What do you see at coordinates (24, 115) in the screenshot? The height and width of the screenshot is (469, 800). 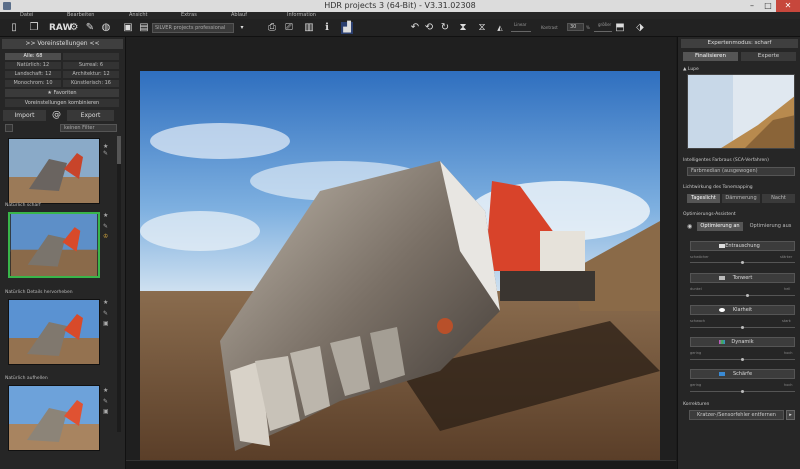 I see `import-button: Import` at bounding box center [24, 115].